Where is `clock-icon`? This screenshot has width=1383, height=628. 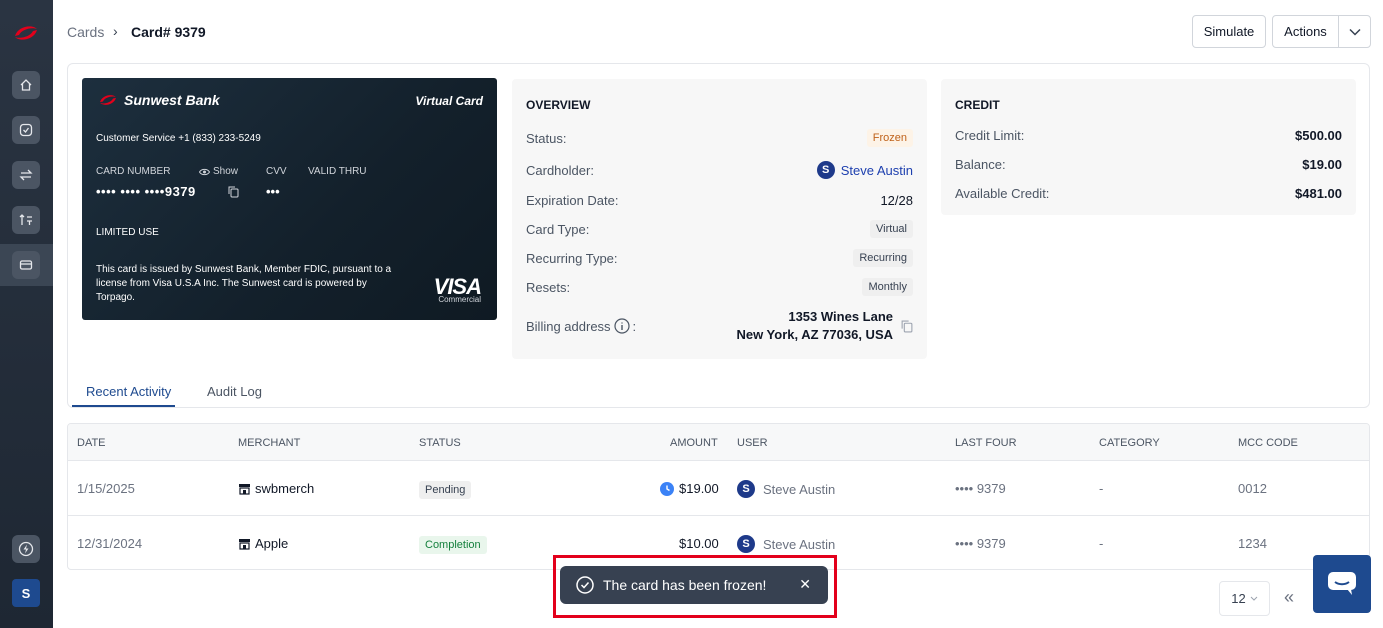 clock-icon is located at coordinates (667, 488).